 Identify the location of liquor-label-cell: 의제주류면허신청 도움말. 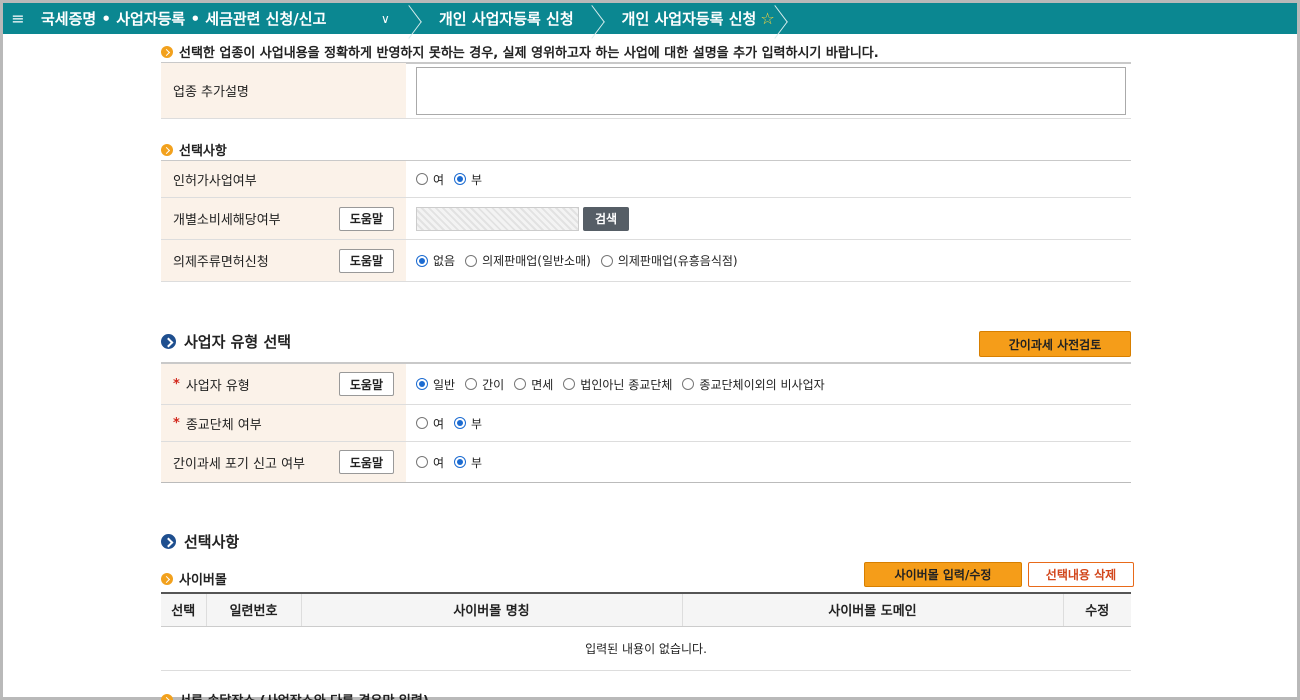
(283, 260).